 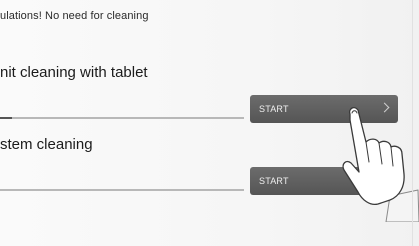 What do you see at coordinates (122, 190) in the screenshot?
I see `system-cleaning-progress-bar` at bounding box center [122, 190].